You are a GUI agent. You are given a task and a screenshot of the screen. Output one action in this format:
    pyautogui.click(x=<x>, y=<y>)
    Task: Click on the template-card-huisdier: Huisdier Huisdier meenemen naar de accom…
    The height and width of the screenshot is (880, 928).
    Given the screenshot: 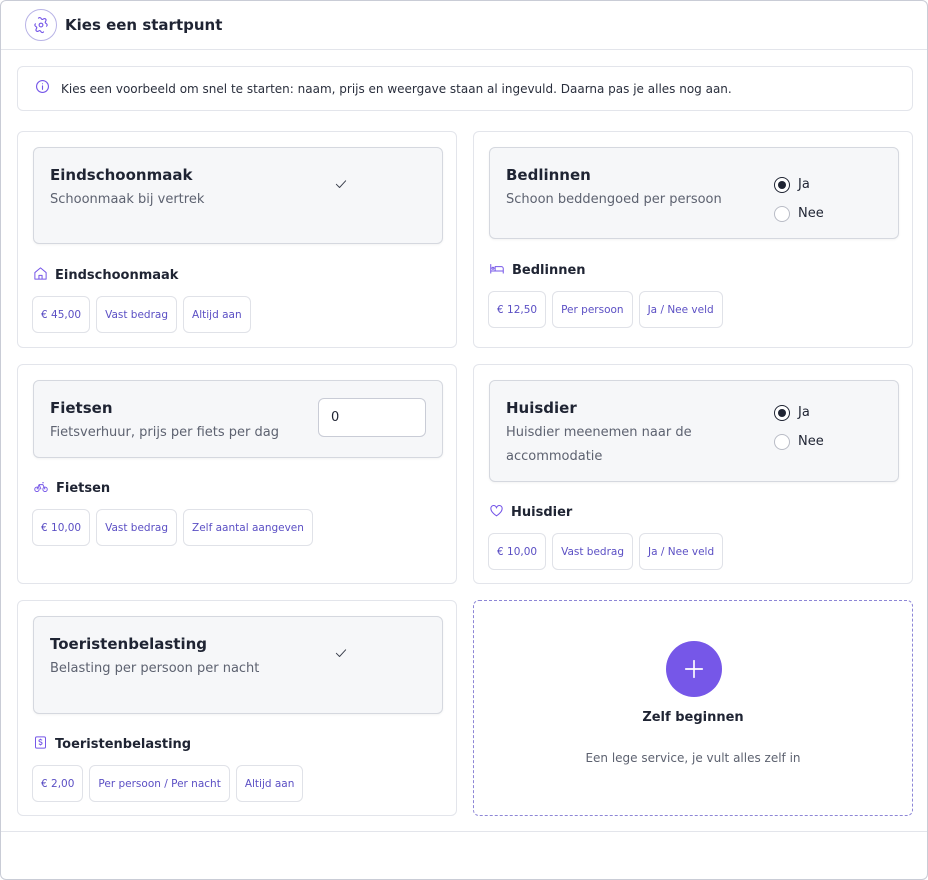 What is the action you would take?
    pyautogui.click(x=693, y=474)
    